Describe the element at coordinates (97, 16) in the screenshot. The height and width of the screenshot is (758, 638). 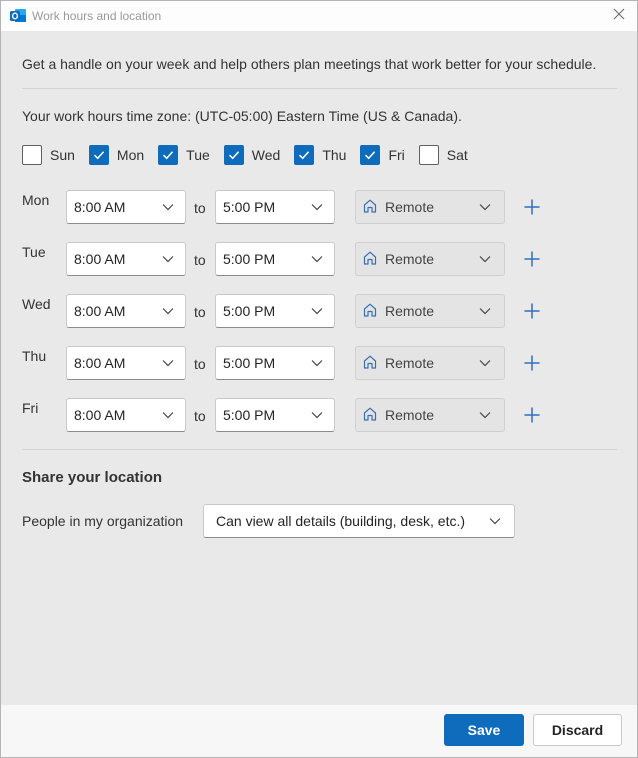
I see `window-title: Work hours and location` at that location.